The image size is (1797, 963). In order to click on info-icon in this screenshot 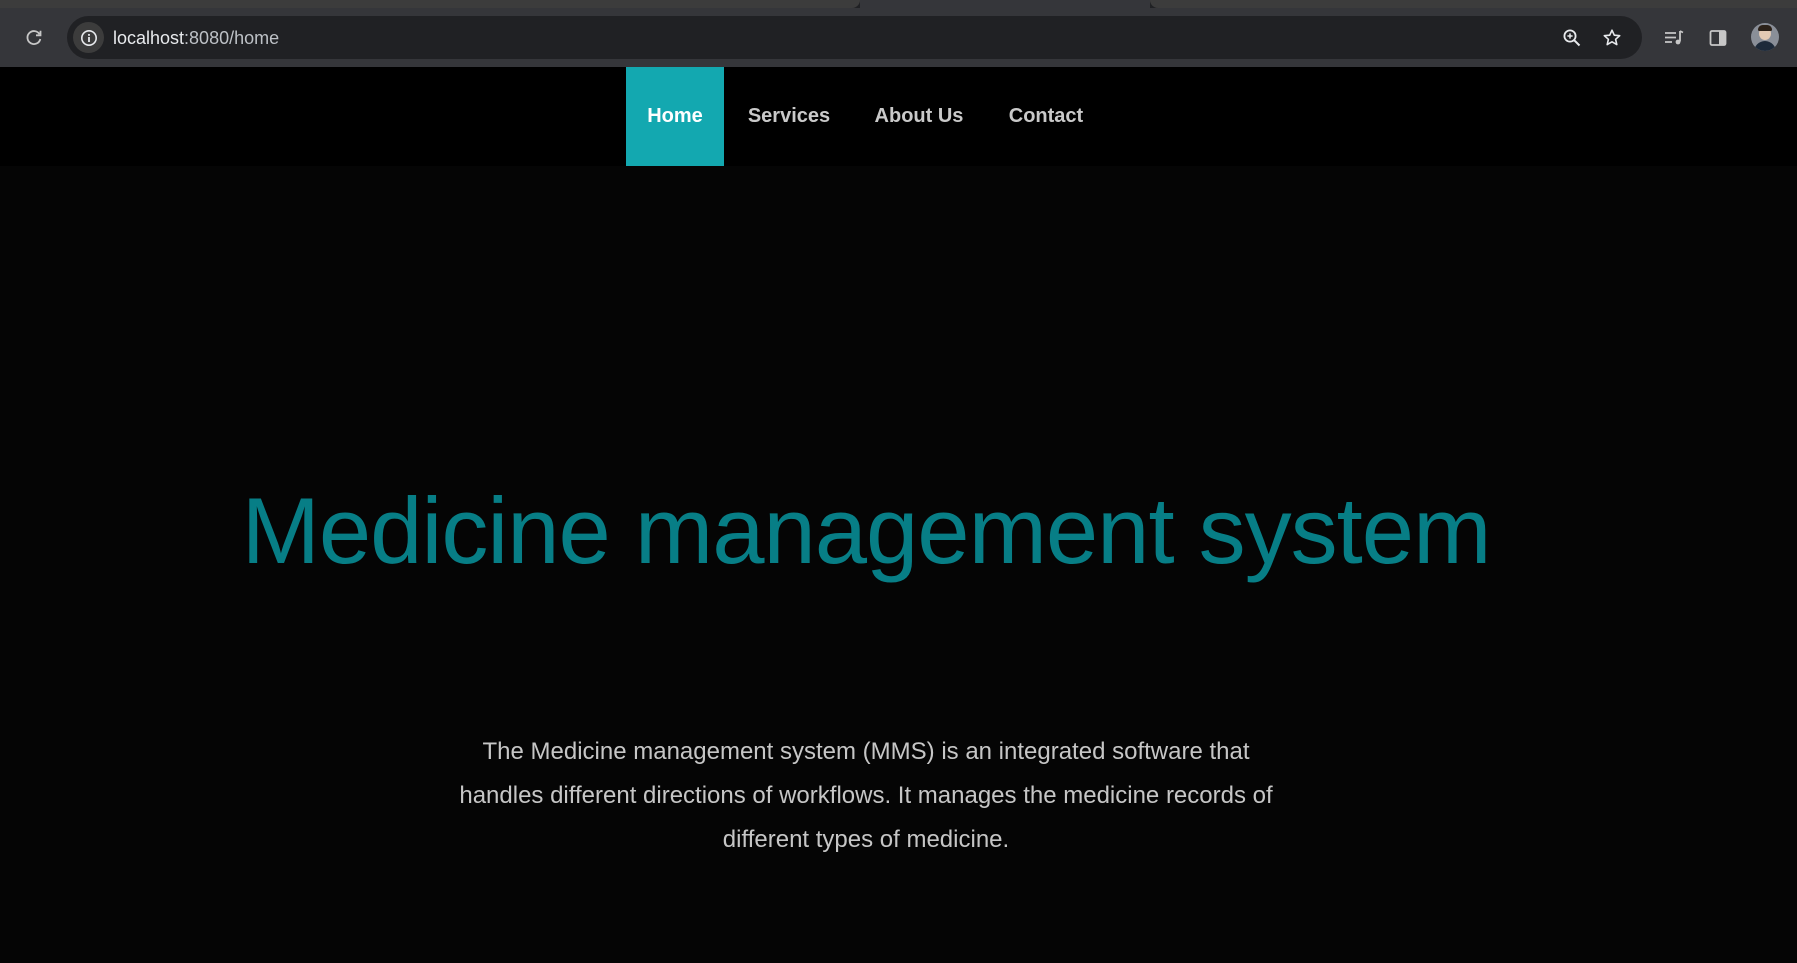, I will do `click(88, 37)`.